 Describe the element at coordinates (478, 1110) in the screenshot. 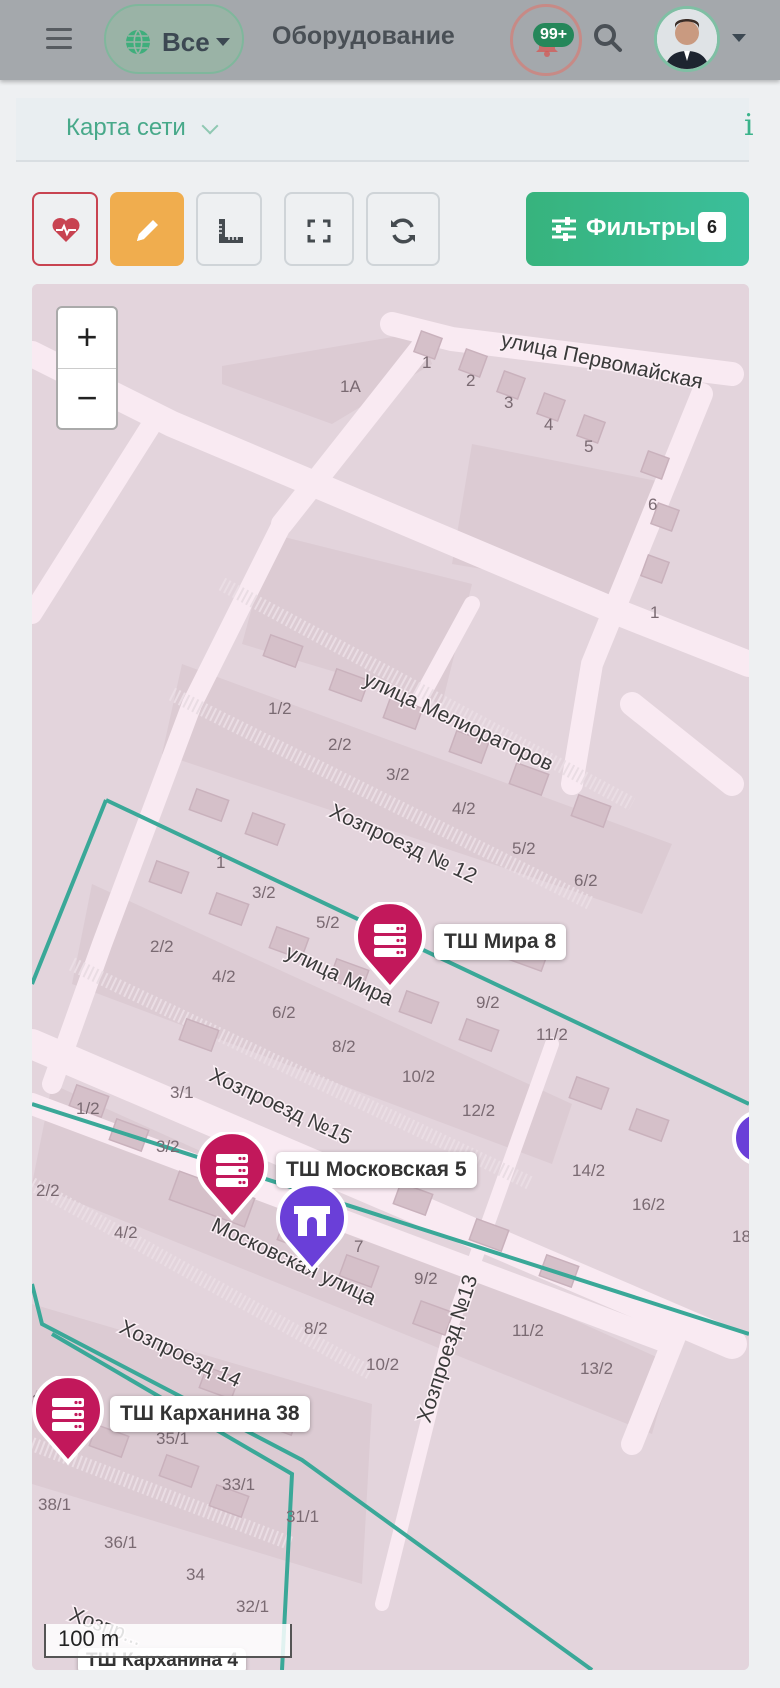

I see `house-number: 12/2` at that location.